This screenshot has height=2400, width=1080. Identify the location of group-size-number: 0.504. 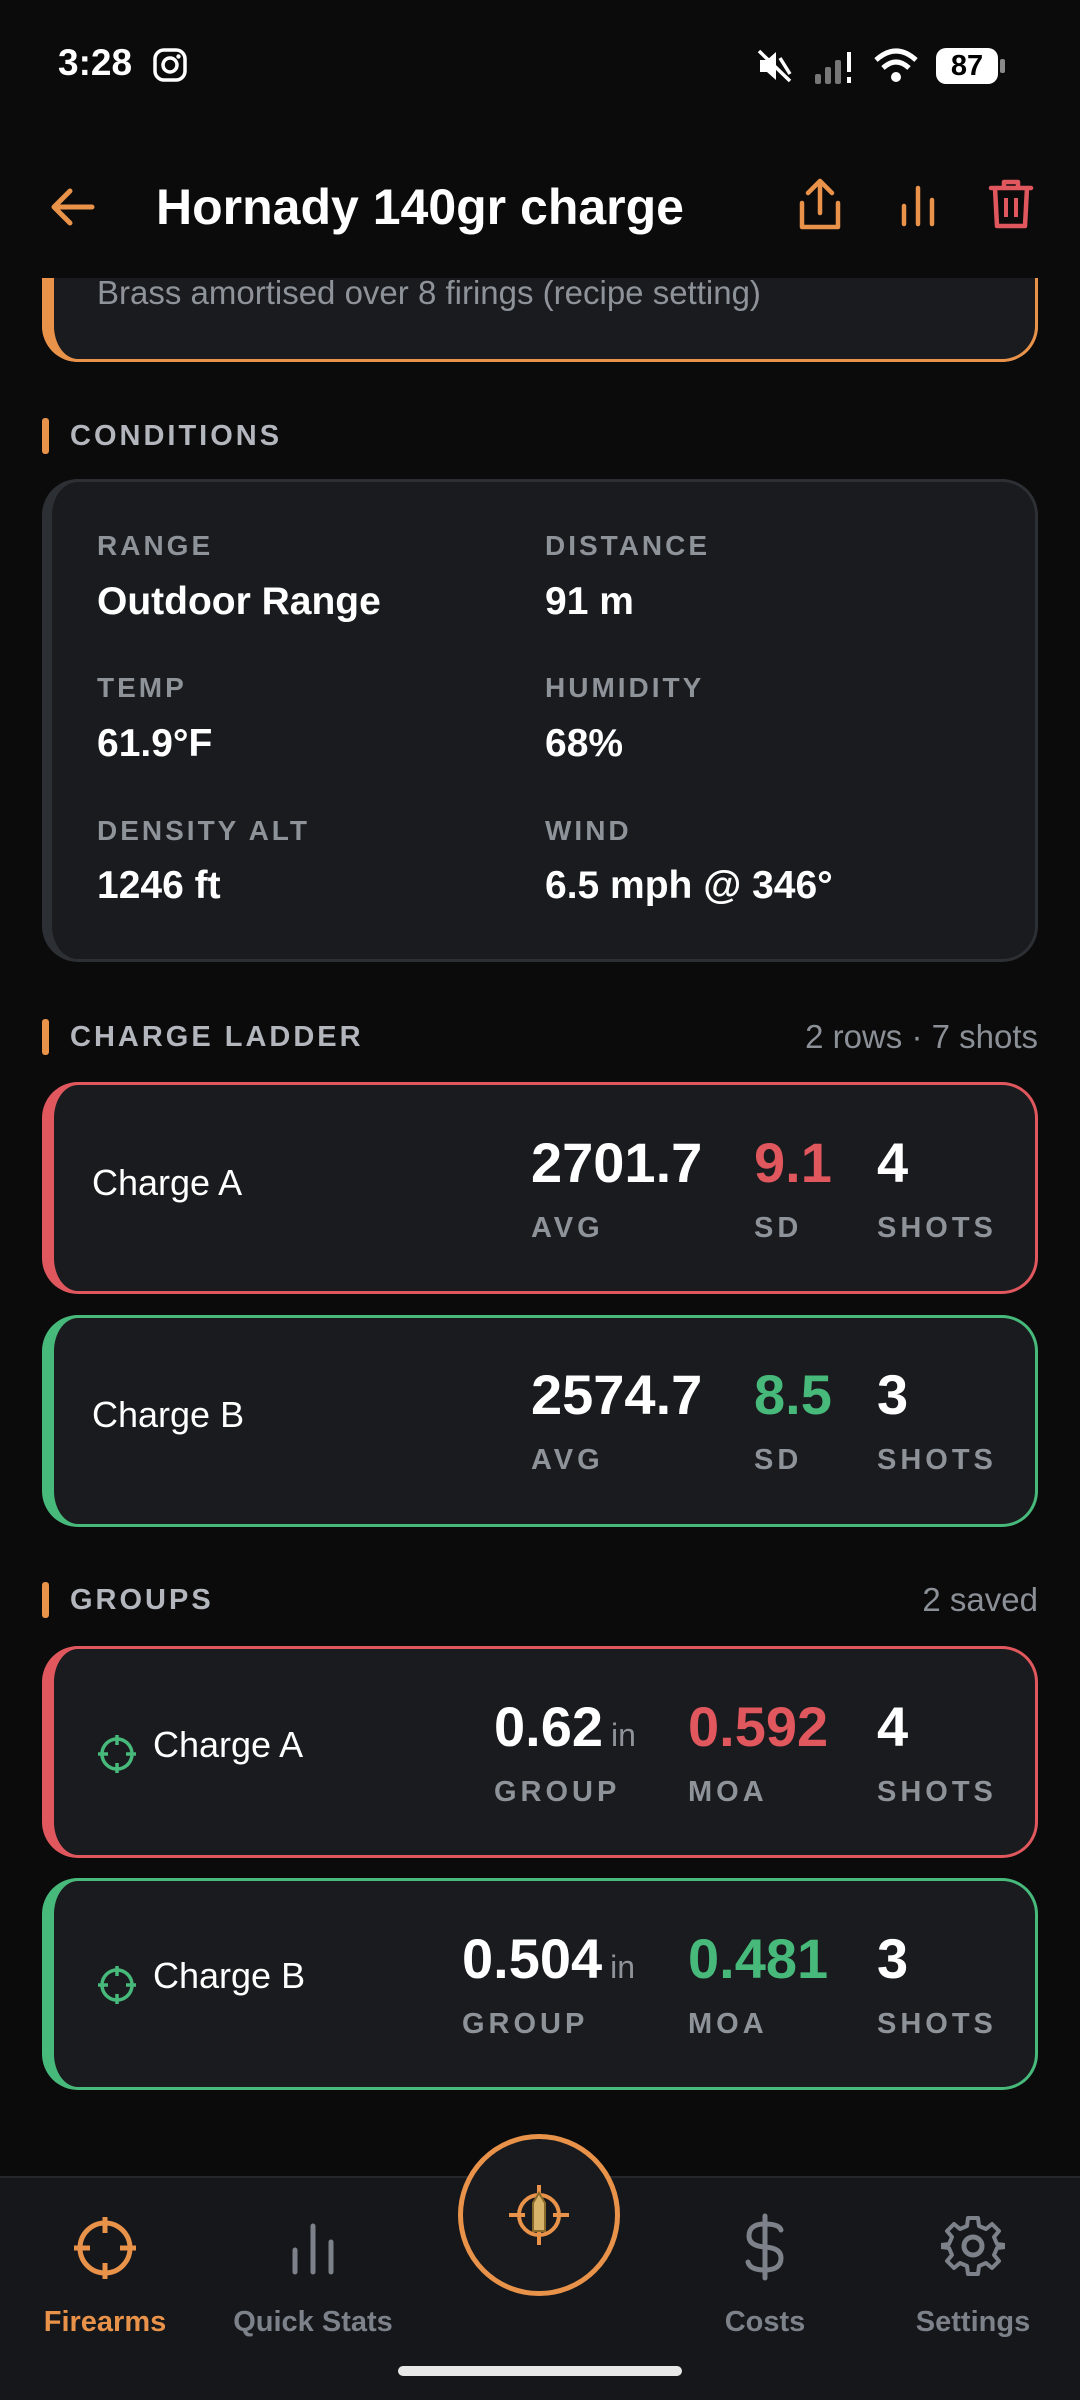
(532, 1958).